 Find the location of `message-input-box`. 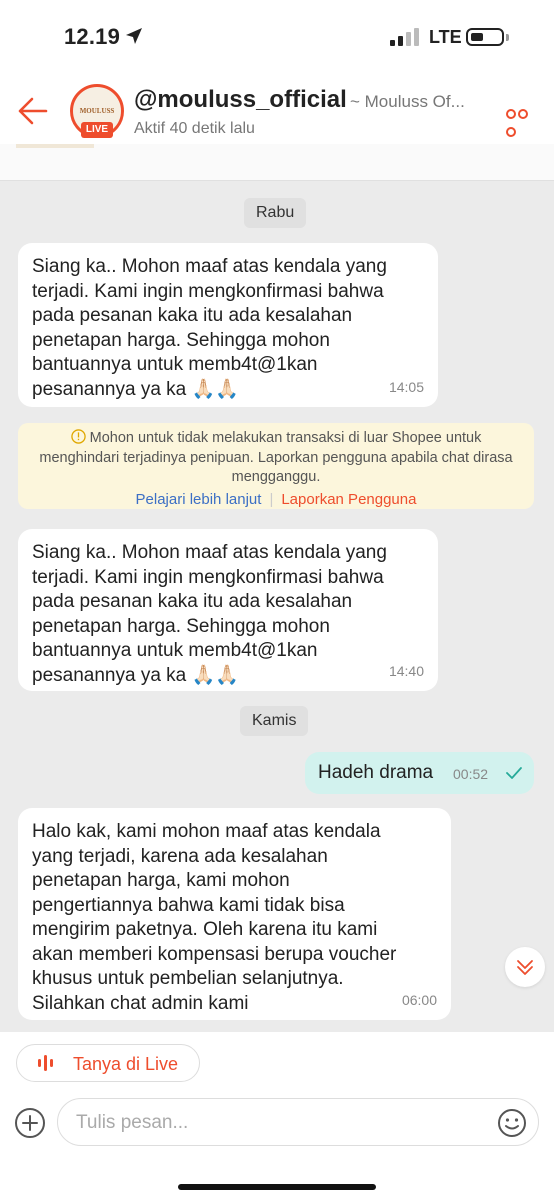

message-input-box is located at coordinates (298, 1122).